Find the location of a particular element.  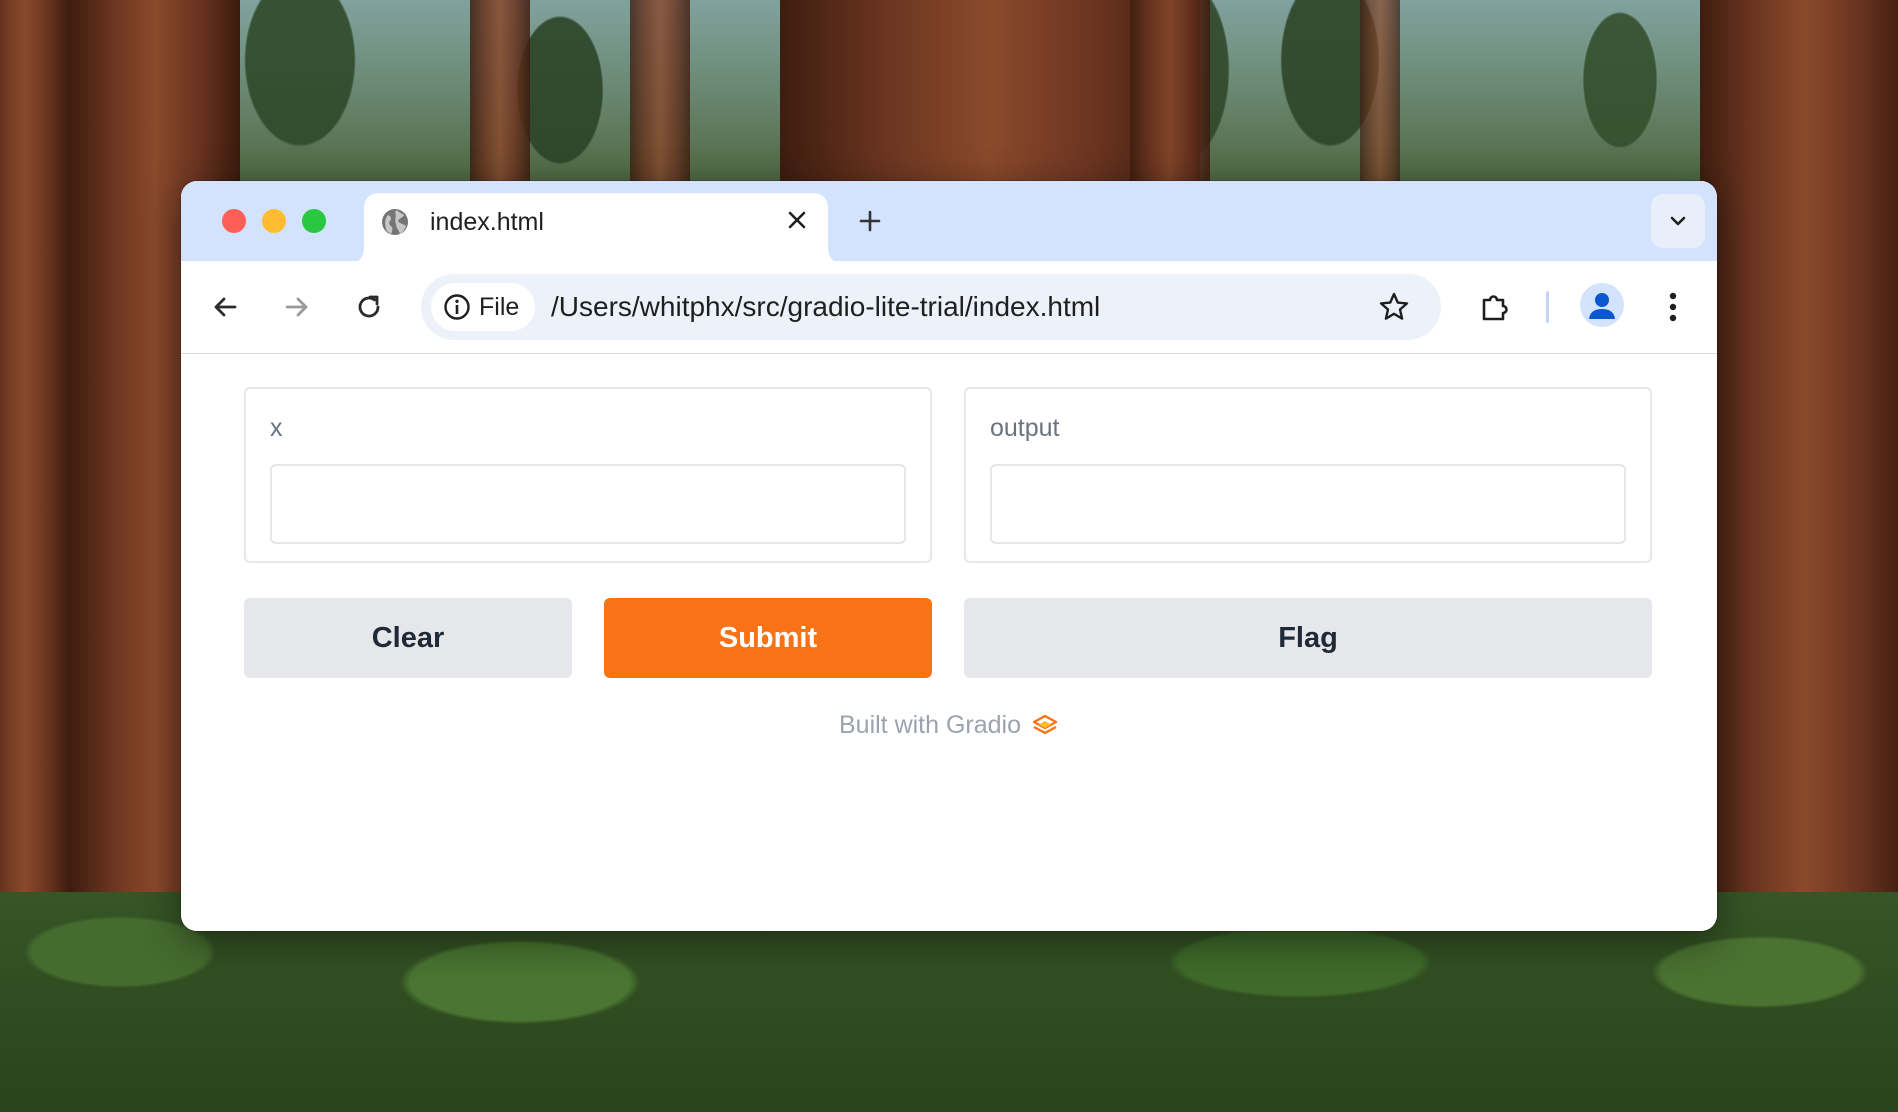

flag-button: Flag is located at coordinates (1308, 638).